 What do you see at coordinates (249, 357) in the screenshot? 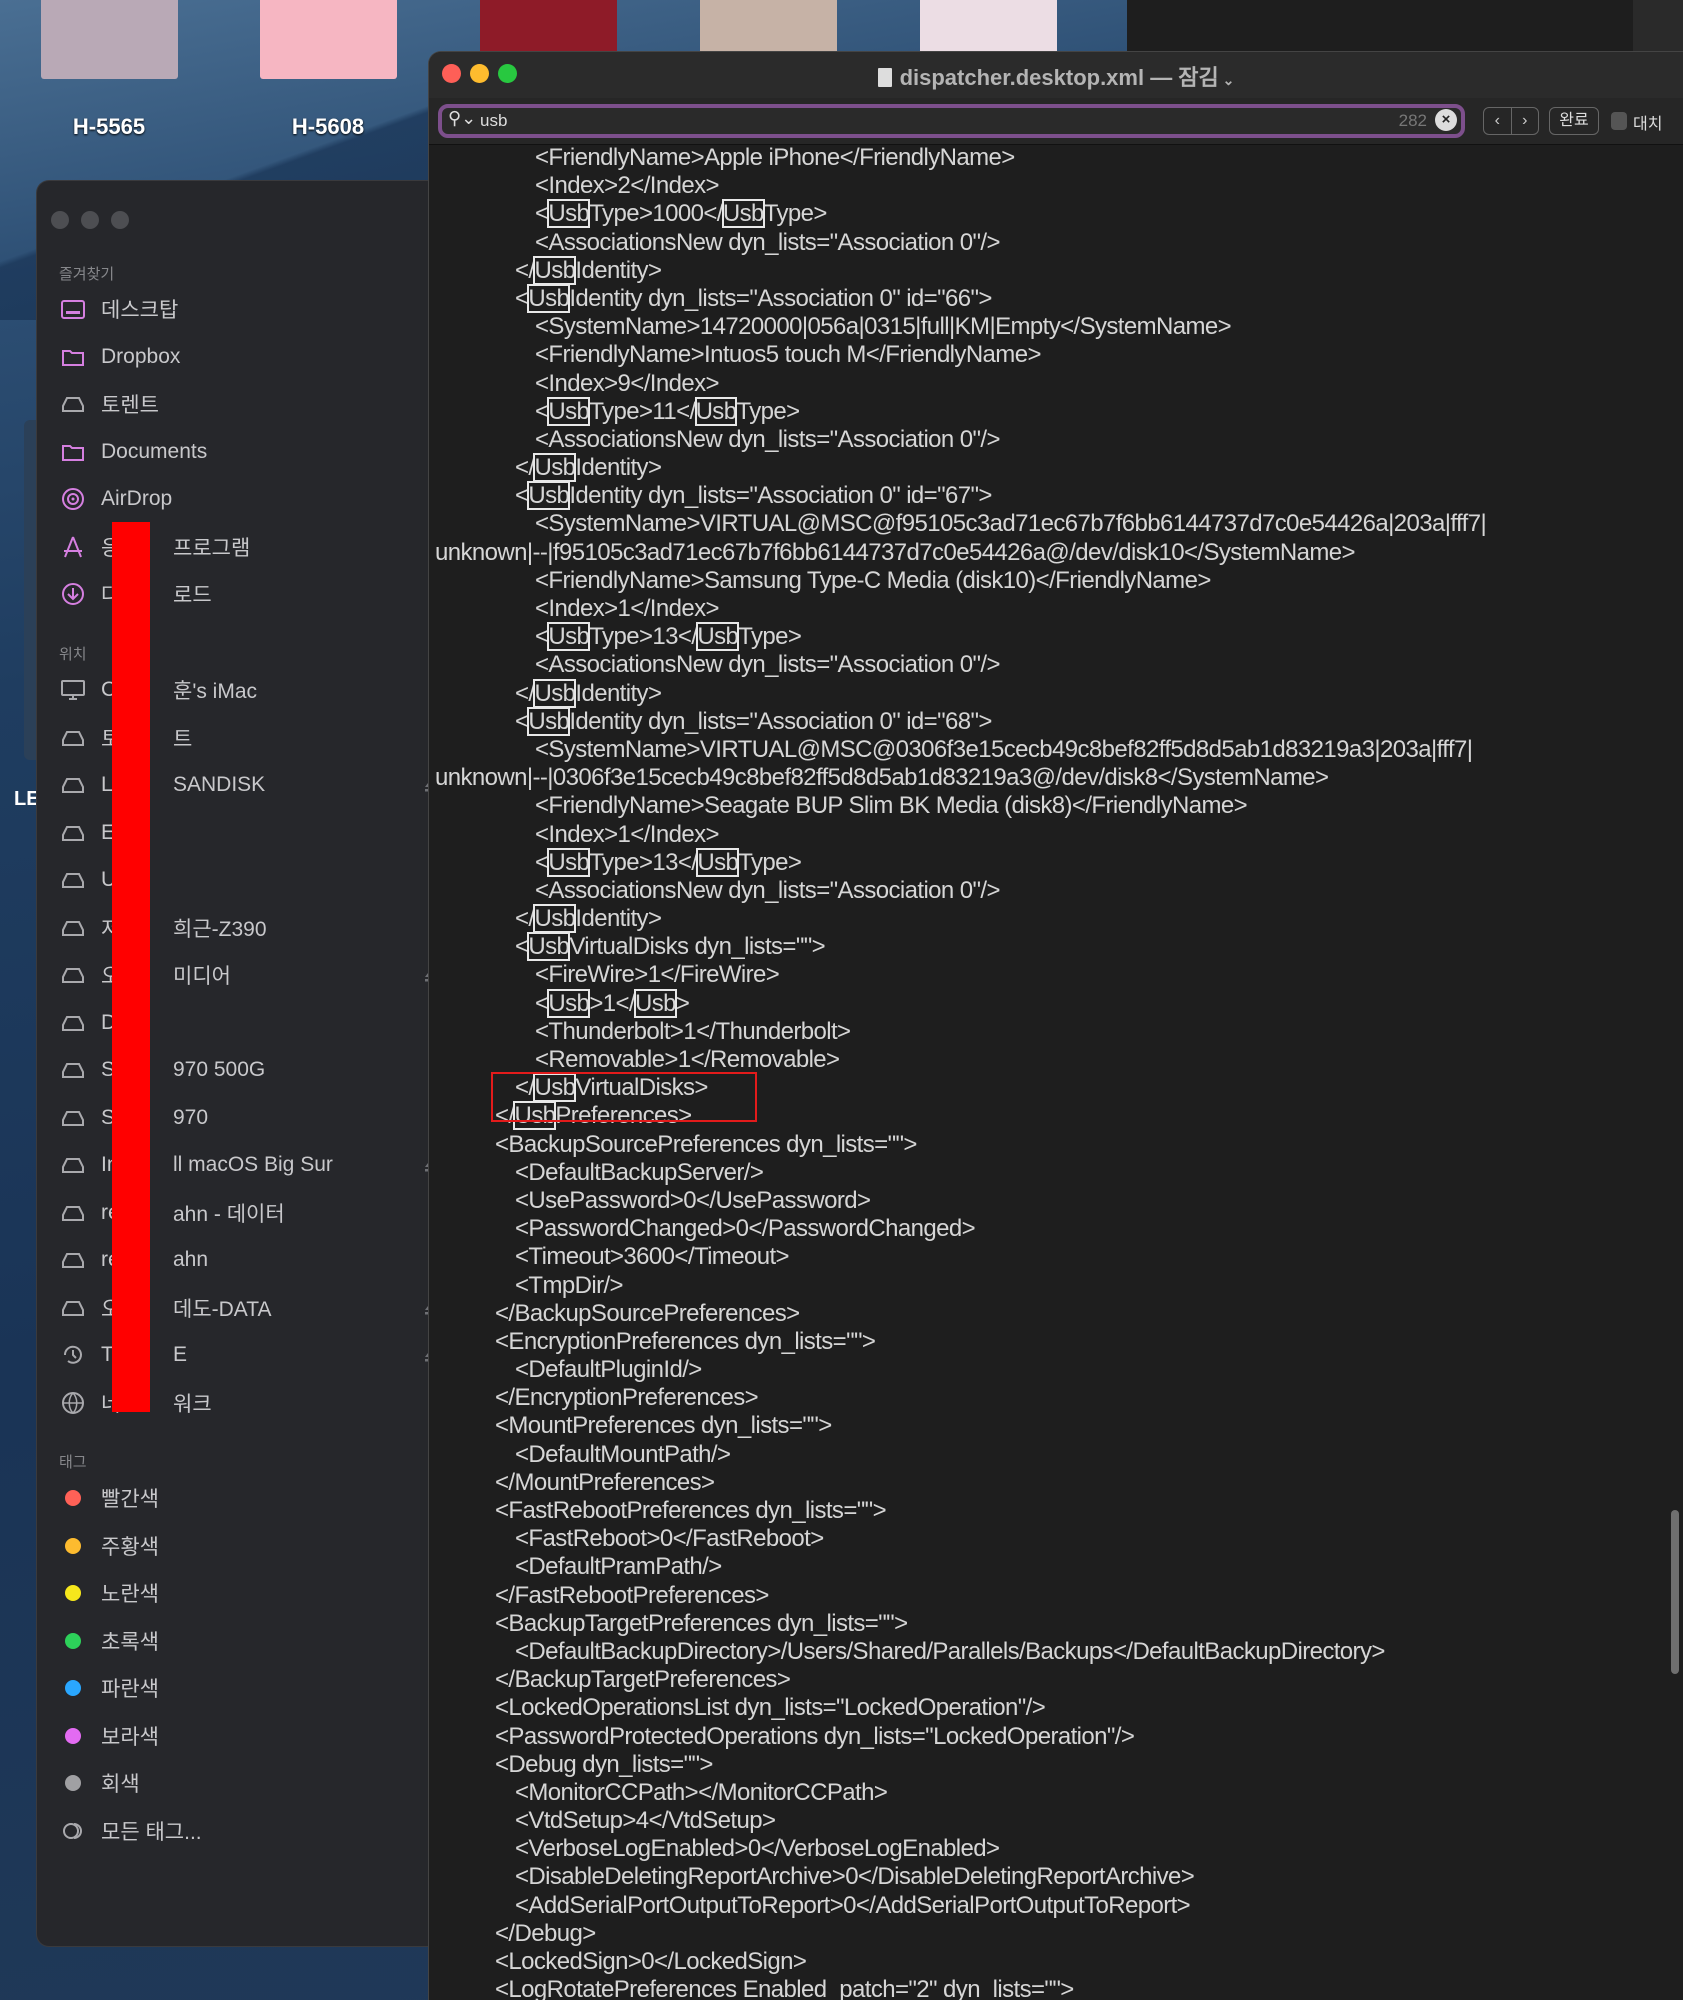
I see `sidebar-item: Dropbox` at bounding box center [249, 357].